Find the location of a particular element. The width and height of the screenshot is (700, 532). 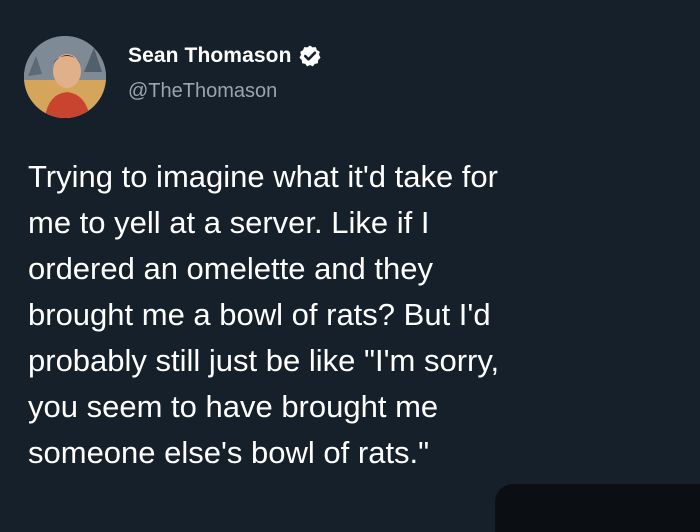

verified-badge-icon is located at coordinates (310, 56).